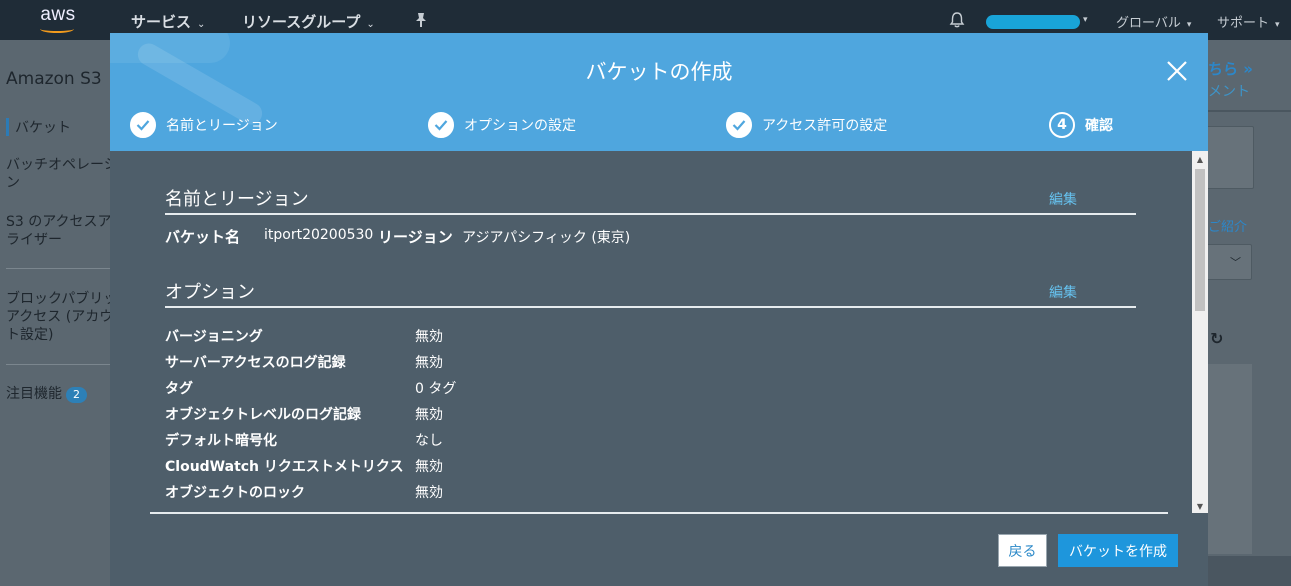 The image size is (1291, 586). What do you see at coordinates (1063, 292) in the screenshot?
I see `edit-options-link: 編集` at bounding box center [1063, 292].